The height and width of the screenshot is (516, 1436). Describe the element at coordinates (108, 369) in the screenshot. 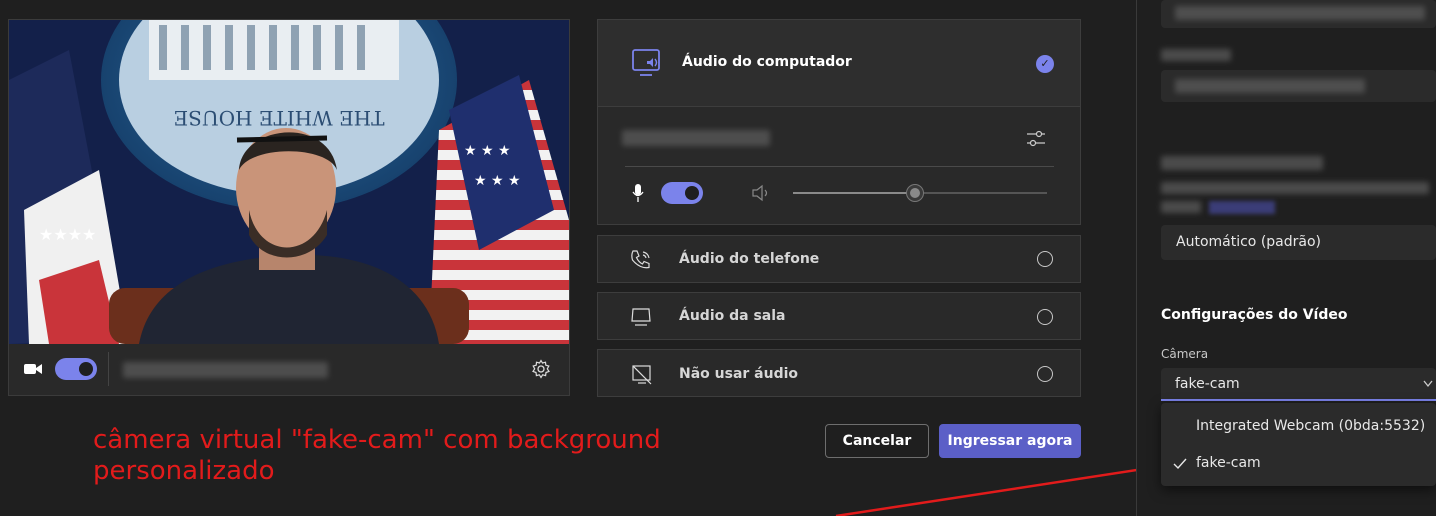

I see `controls-divider` at that location.